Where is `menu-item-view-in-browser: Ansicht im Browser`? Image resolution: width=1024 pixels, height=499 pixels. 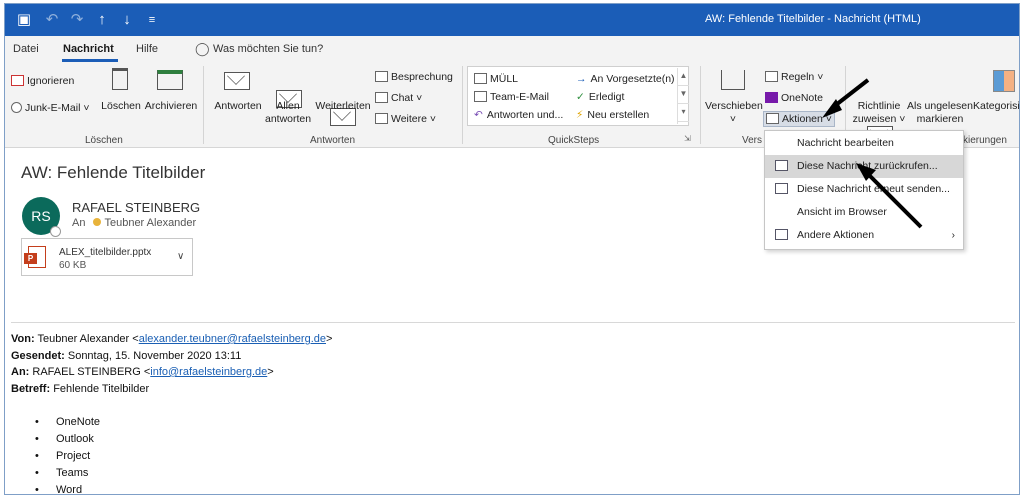
menu-item-view-in-browser: Ansicht im Browser is located at coordinates (864, 212).